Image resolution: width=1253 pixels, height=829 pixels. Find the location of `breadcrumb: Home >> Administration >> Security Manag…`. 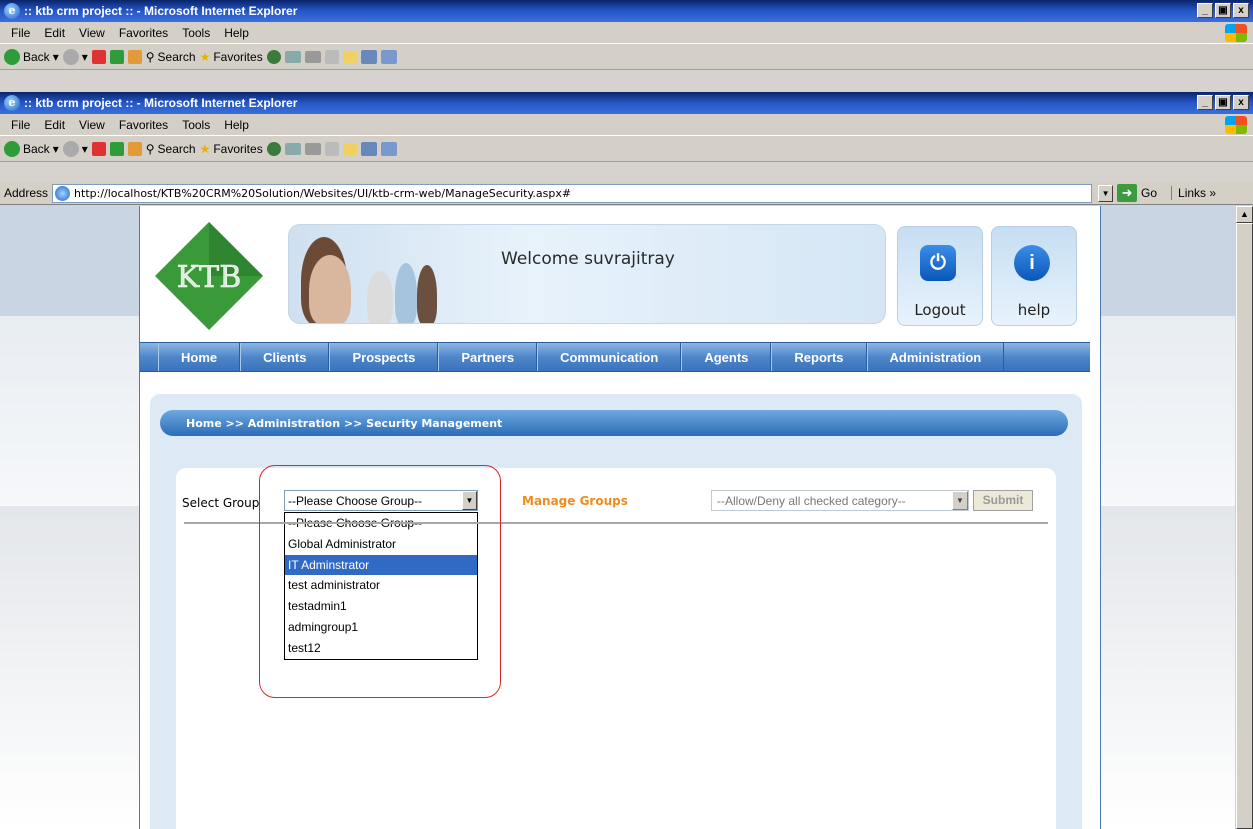

breadcrumb: Home >> Administration >> Security Manag… is located at coordinates (614, 423).